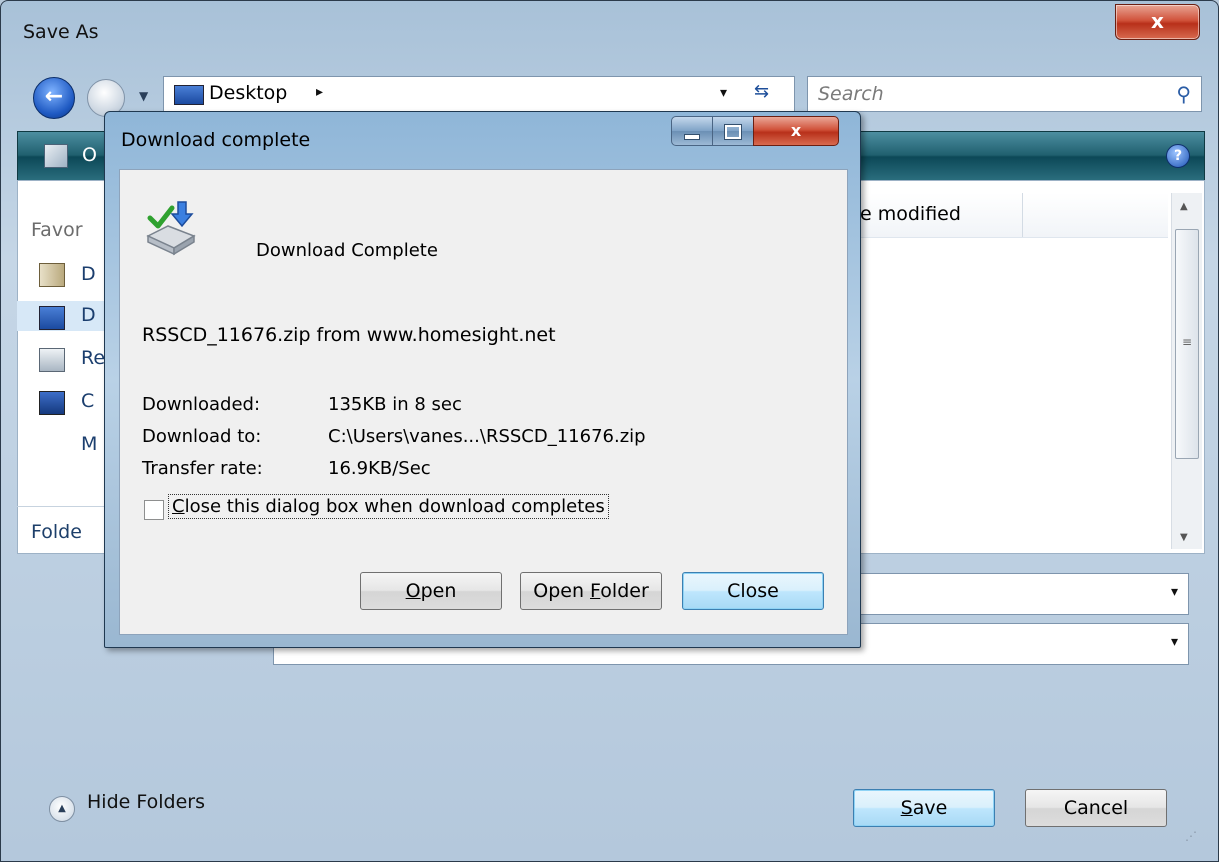  I want to click on save-button: Save, so click(924, 808).